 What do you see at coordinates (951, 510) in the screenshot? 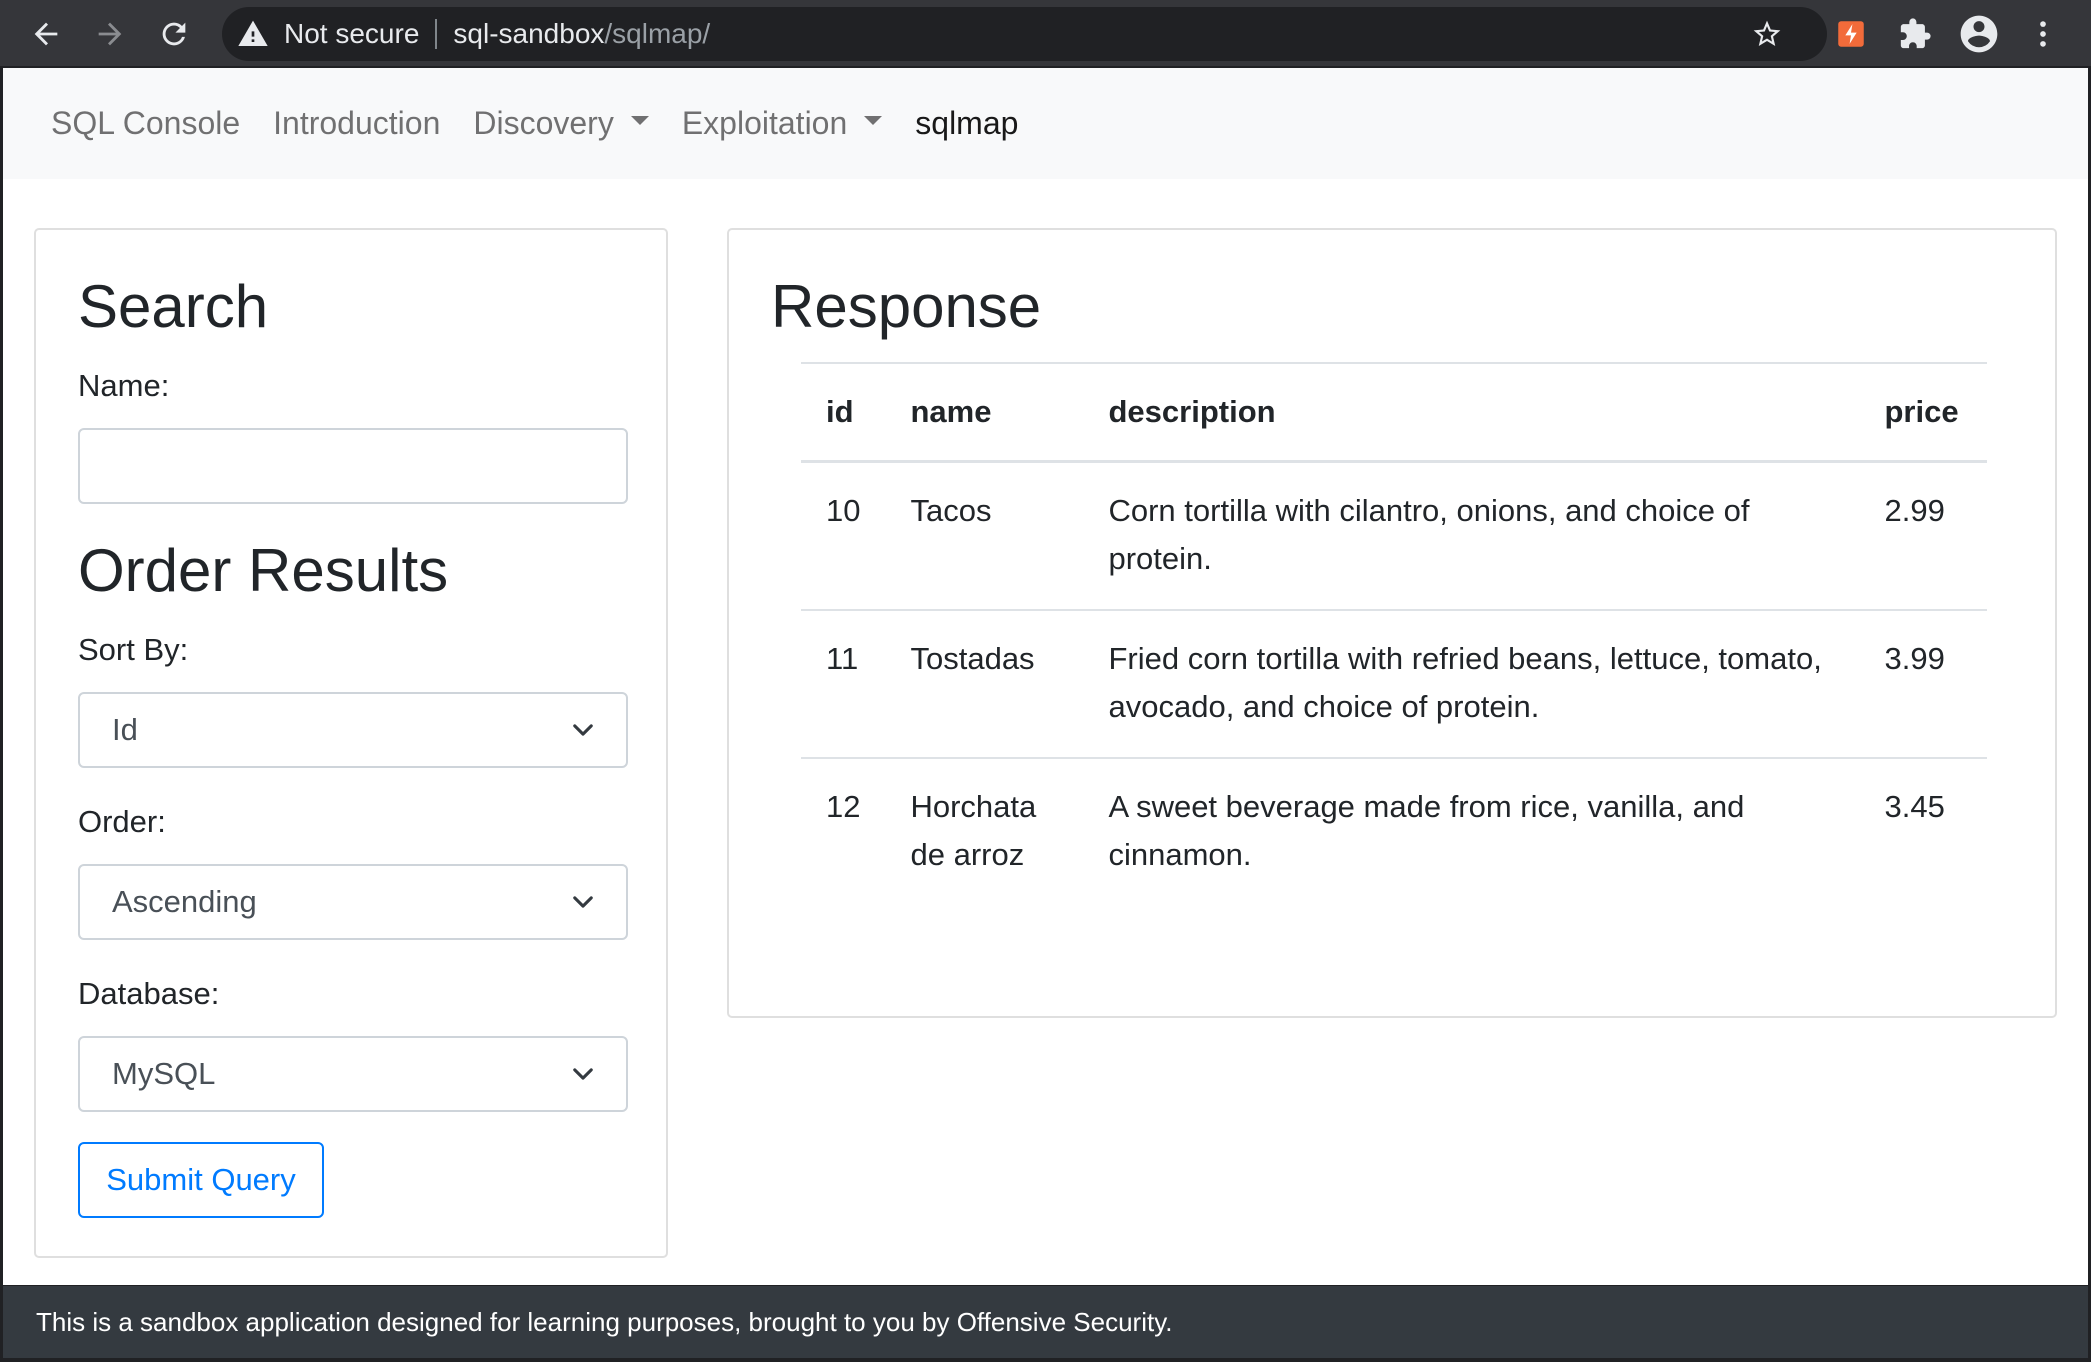
I see `cell-name: Tacos` at bounding box center [951, 510].